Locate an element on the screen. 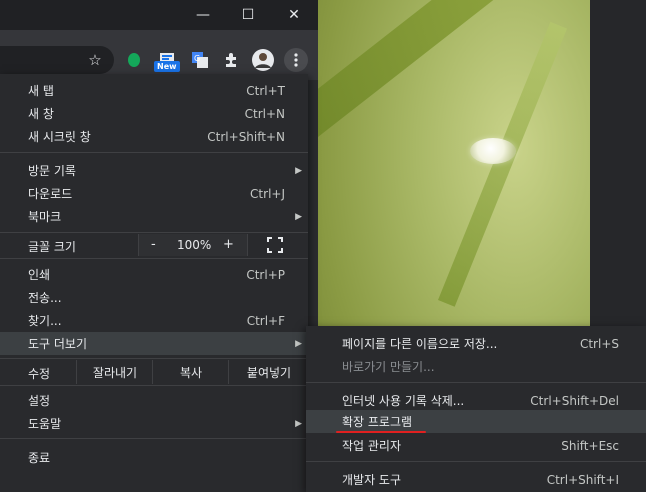 Image resolution: width=646 pixels, height=492 pixels. menu-item-shortcut: Ctrl+F is located at coordinates (265, 320).